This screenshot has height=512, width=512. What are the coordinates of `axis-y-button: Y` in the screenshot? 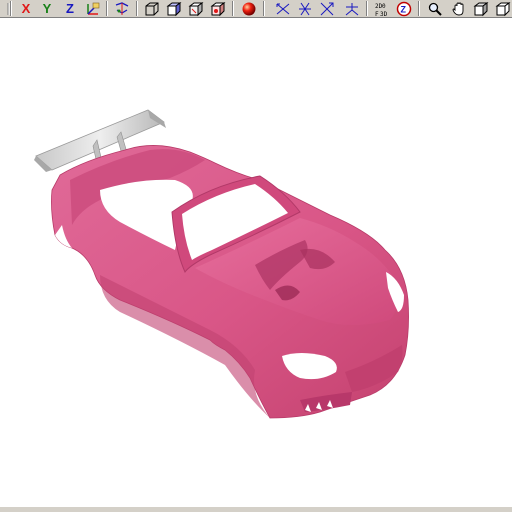 It's located at (47, 8).